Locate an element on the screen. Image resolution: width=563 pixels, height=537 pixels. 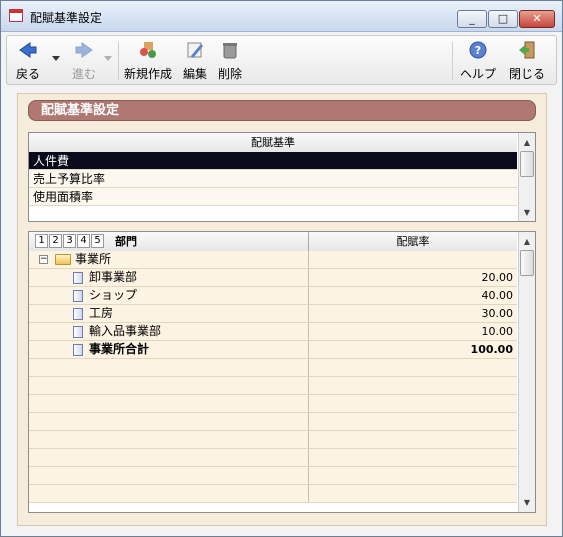
exit-door-icon is located at coordinates (527, 50).